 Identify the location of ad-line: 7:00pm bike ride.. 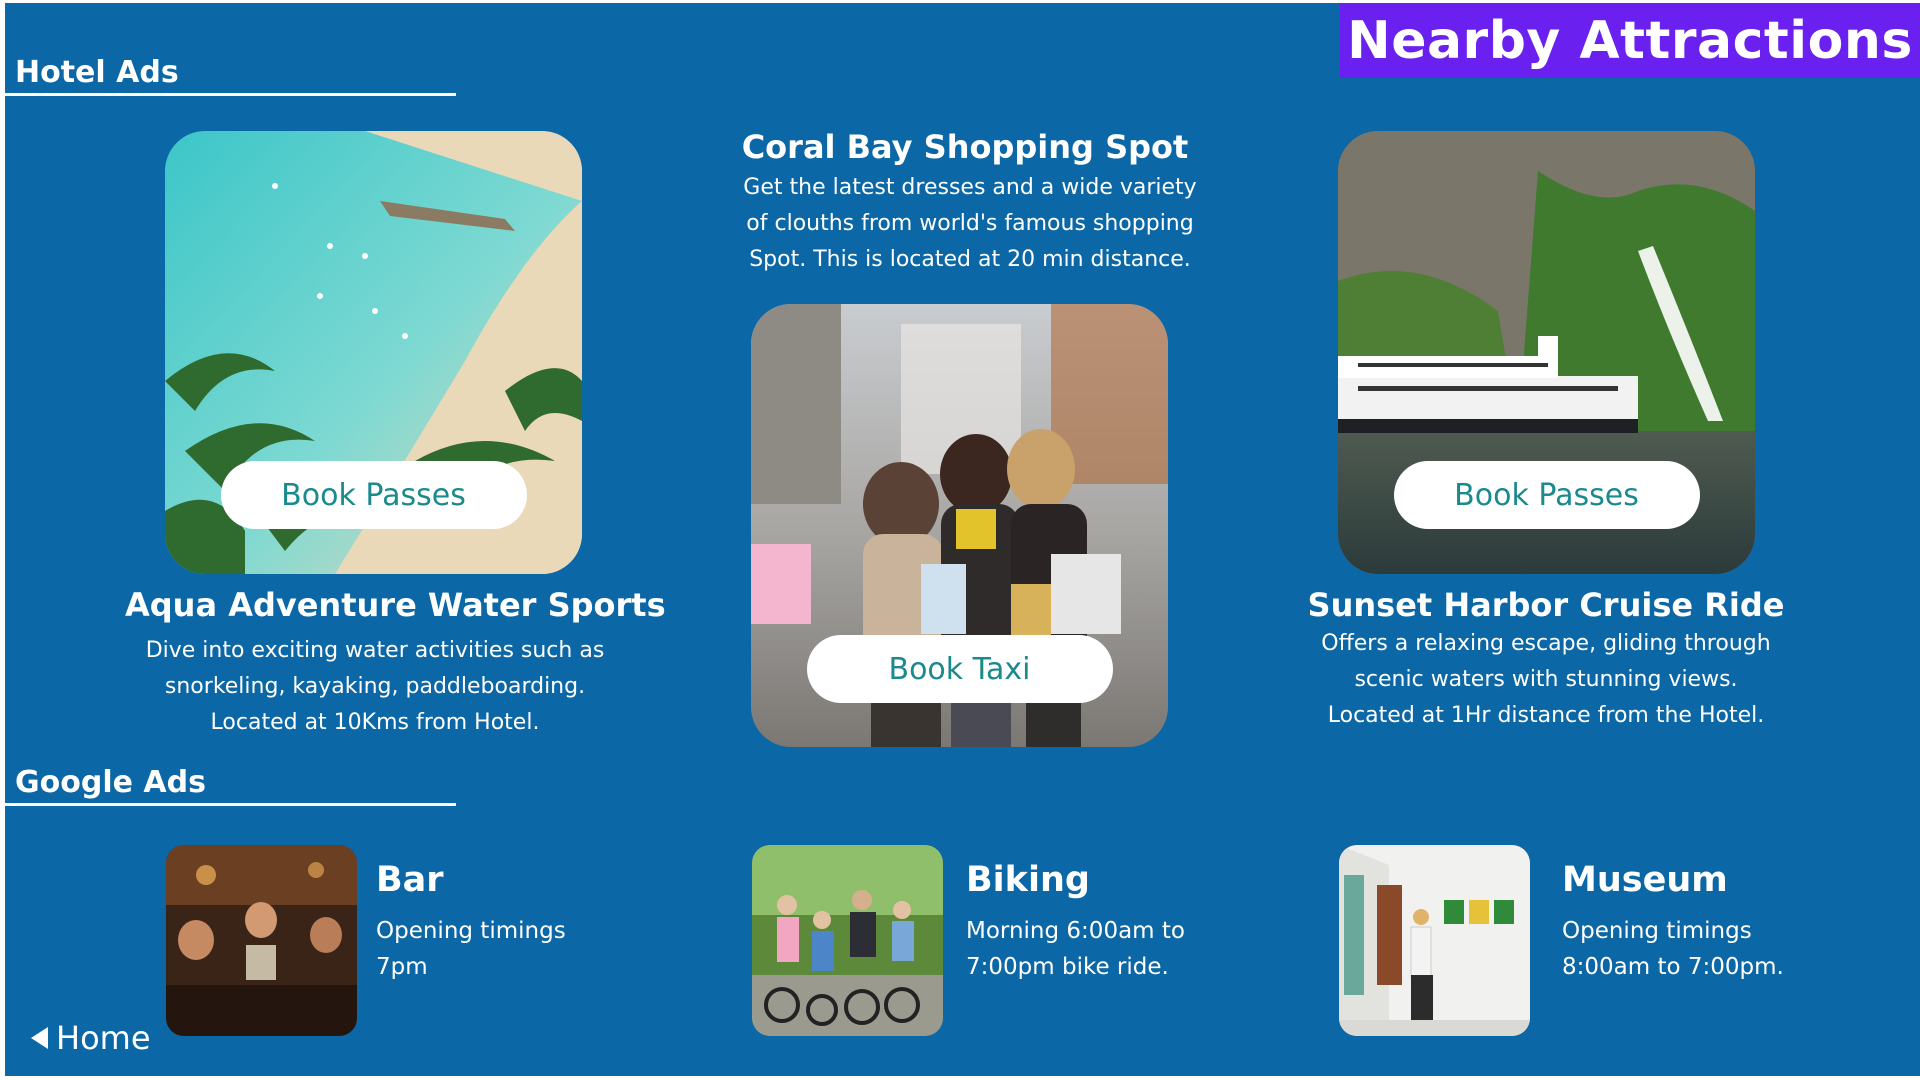
(1067, 967).